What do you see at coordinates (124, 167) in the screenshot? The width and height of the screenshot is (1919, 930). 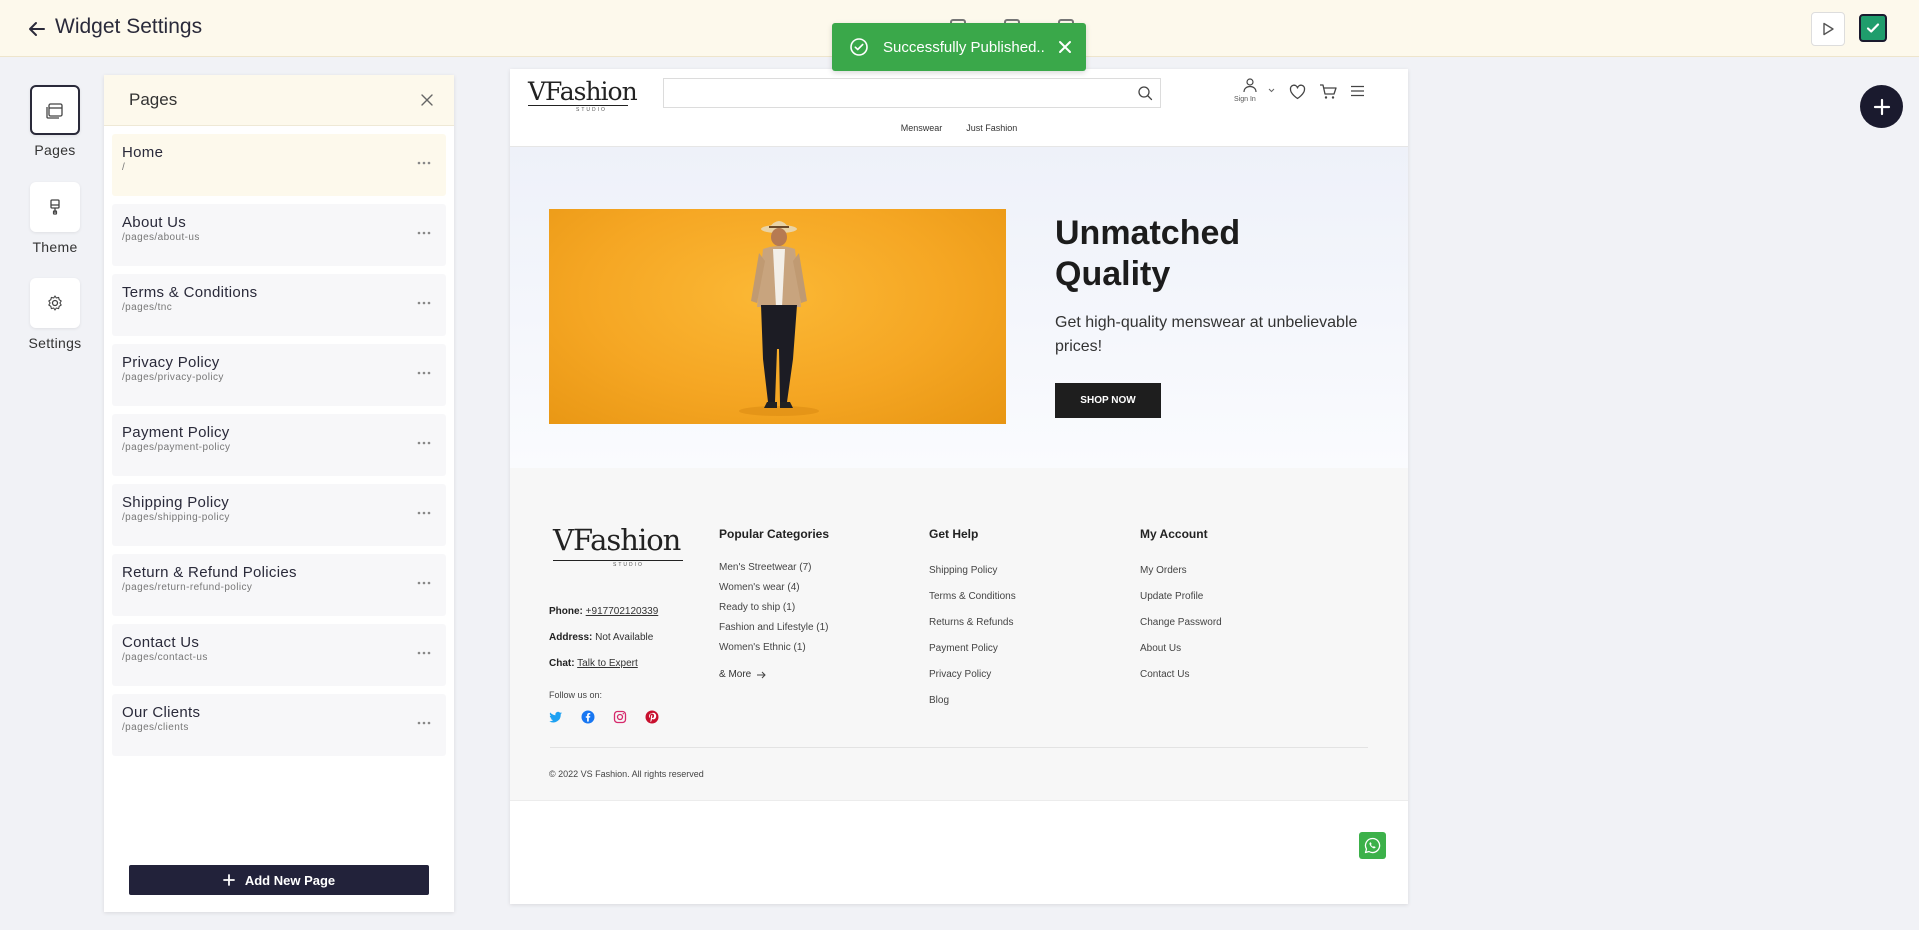 I see `page-path: /` at bounding box center [124, 167].